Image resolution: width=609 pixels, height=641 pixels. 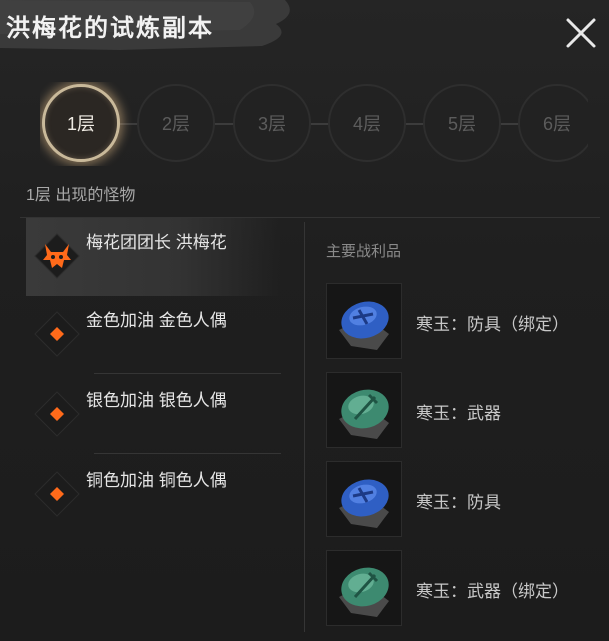 What do you see at coordinates (156, 480) in the screenshot?
I see `monster-name: 铜色加油 铜色人偶` at bounding box center [156, 480].